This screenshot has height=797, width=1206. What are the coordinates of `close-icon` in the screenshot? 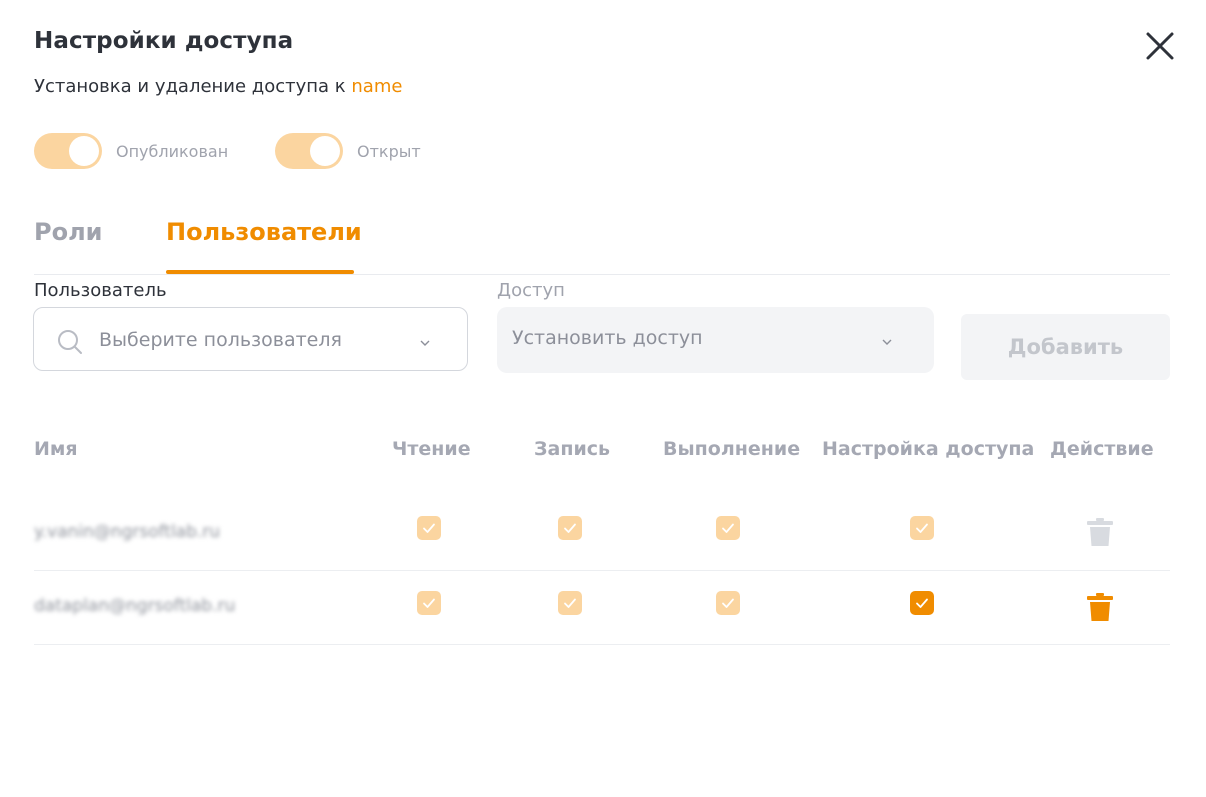 It's located at (1160, 46).